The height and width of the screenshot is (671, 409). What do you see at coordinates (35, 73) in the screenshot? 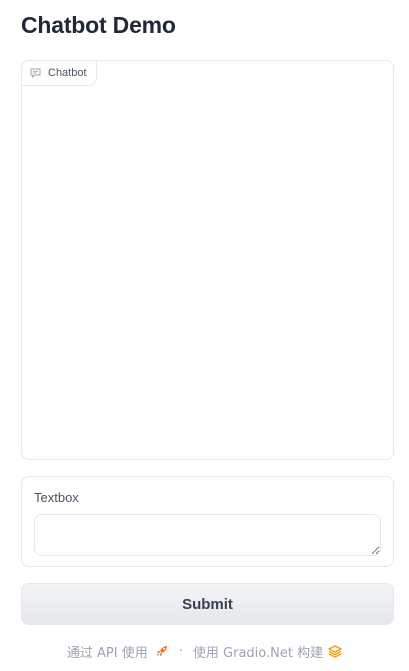
I see `chat-bubble-icon` at bounding box center [35, 73].